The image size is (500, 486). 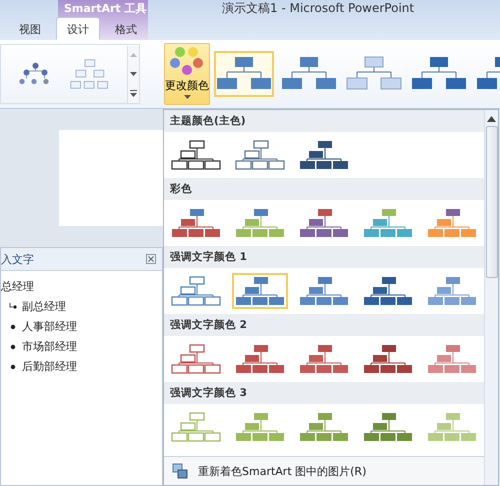 What do you see at coordinates (81, 287) in the screenshot?
I see `text-pane-item: 总经理` at bounding box center [81, 287].